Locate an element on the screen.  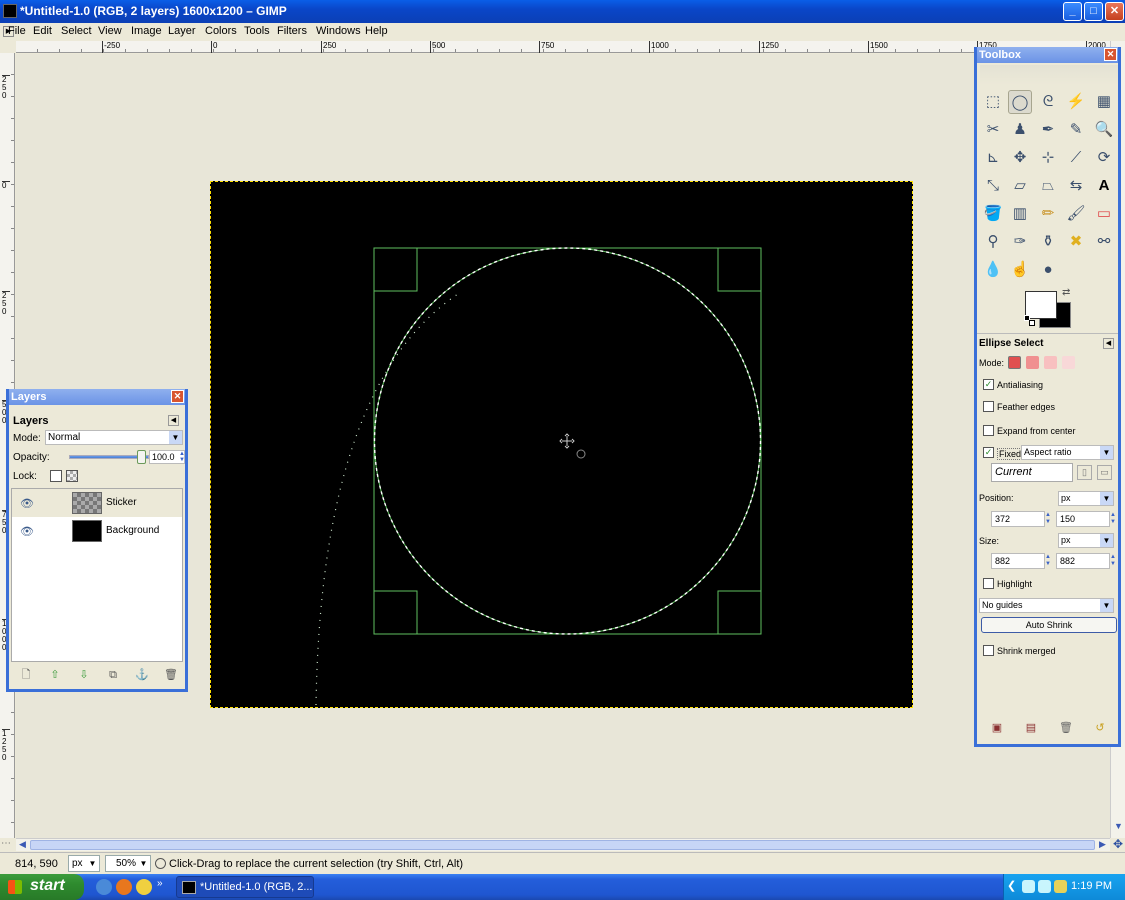
fixed-mode-dropdown: Aspect ratio ▼ is located at coordinates (1067, 452).